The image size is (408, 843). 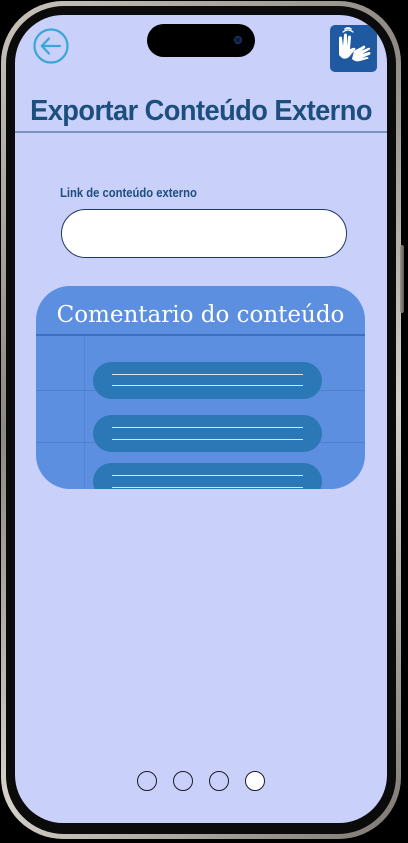 I want to click on comment-card-divider, so click(x=200, y=335).